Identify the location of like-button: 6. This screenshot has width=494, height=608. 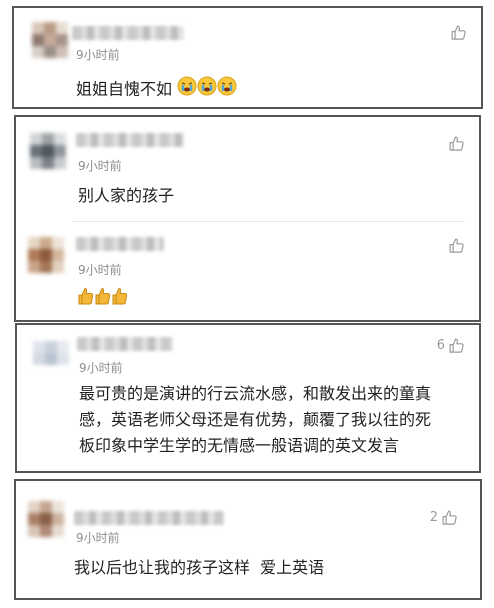
(451, 345).